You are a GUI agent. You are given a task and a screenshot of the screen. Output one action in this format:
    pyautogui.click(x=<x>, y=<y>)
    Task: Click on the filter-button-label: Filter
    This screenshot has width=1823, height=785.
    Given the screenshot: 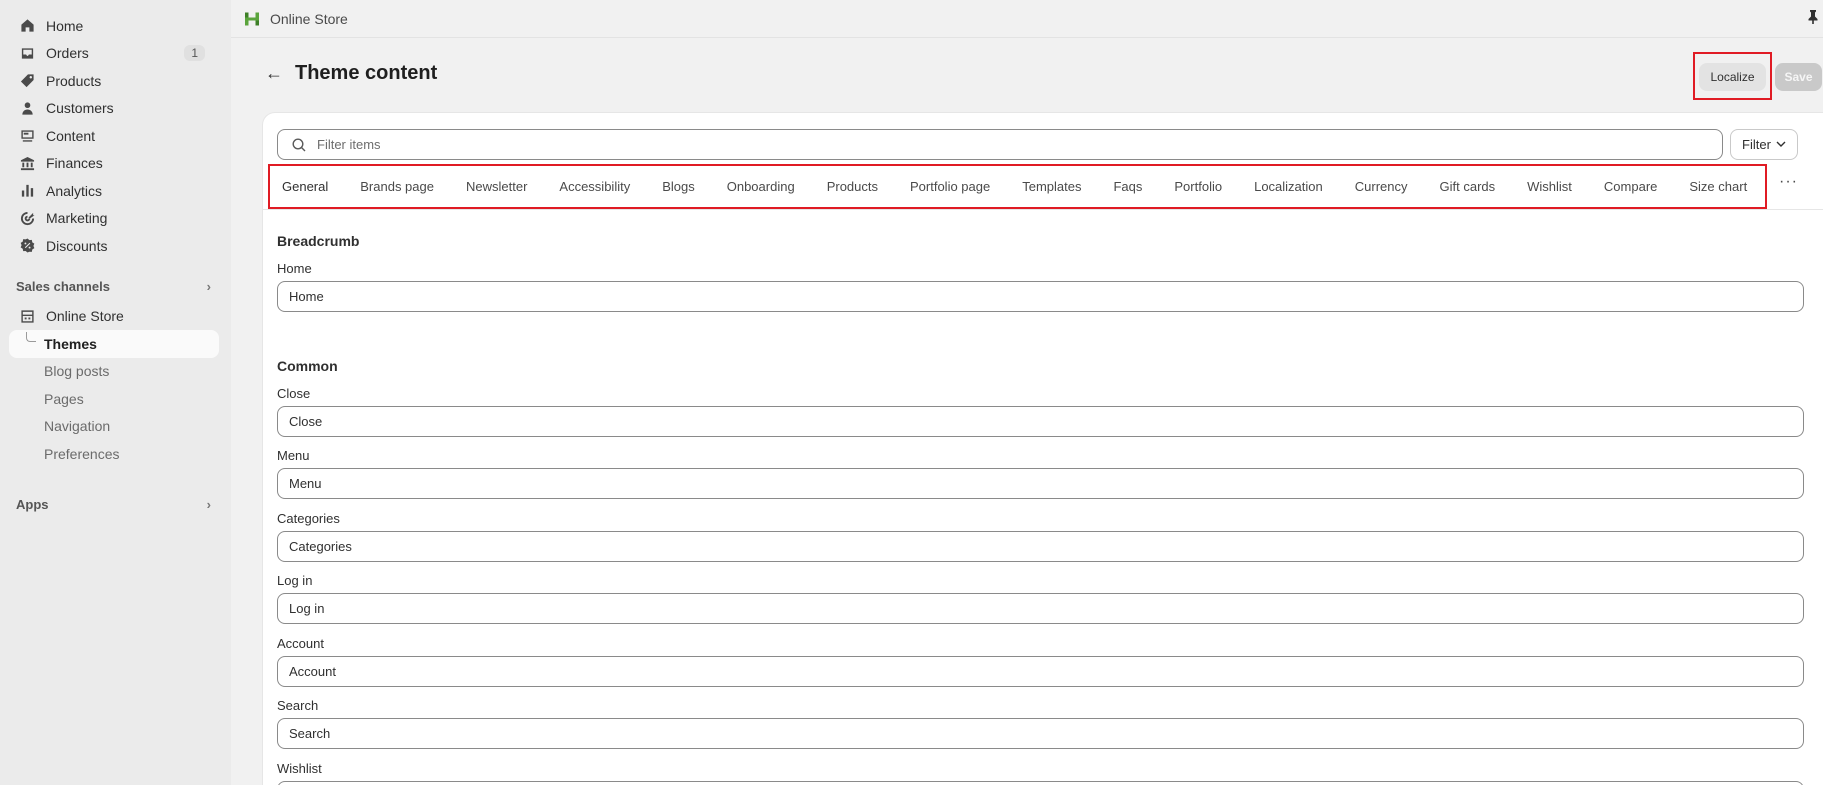 What is the action you would take?
    pyautogui.click(x=1756, y=144)
    